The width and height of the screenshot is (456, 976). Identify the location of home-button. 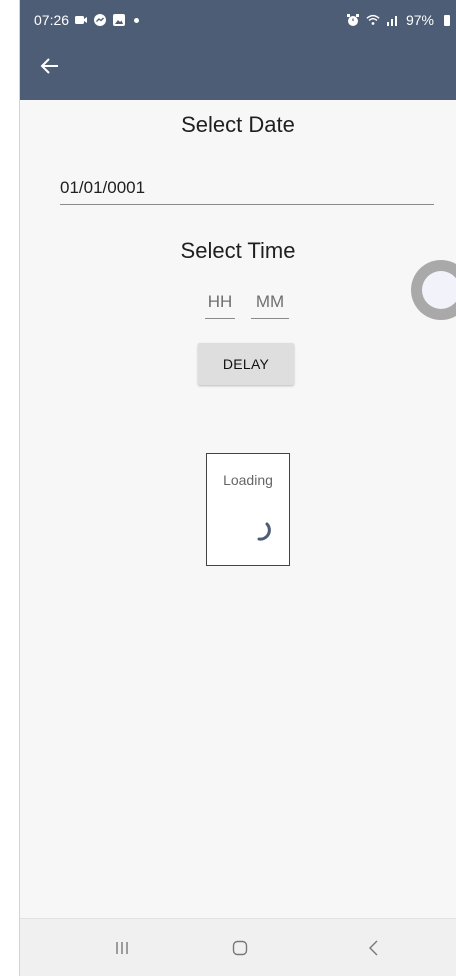
(240, 948).